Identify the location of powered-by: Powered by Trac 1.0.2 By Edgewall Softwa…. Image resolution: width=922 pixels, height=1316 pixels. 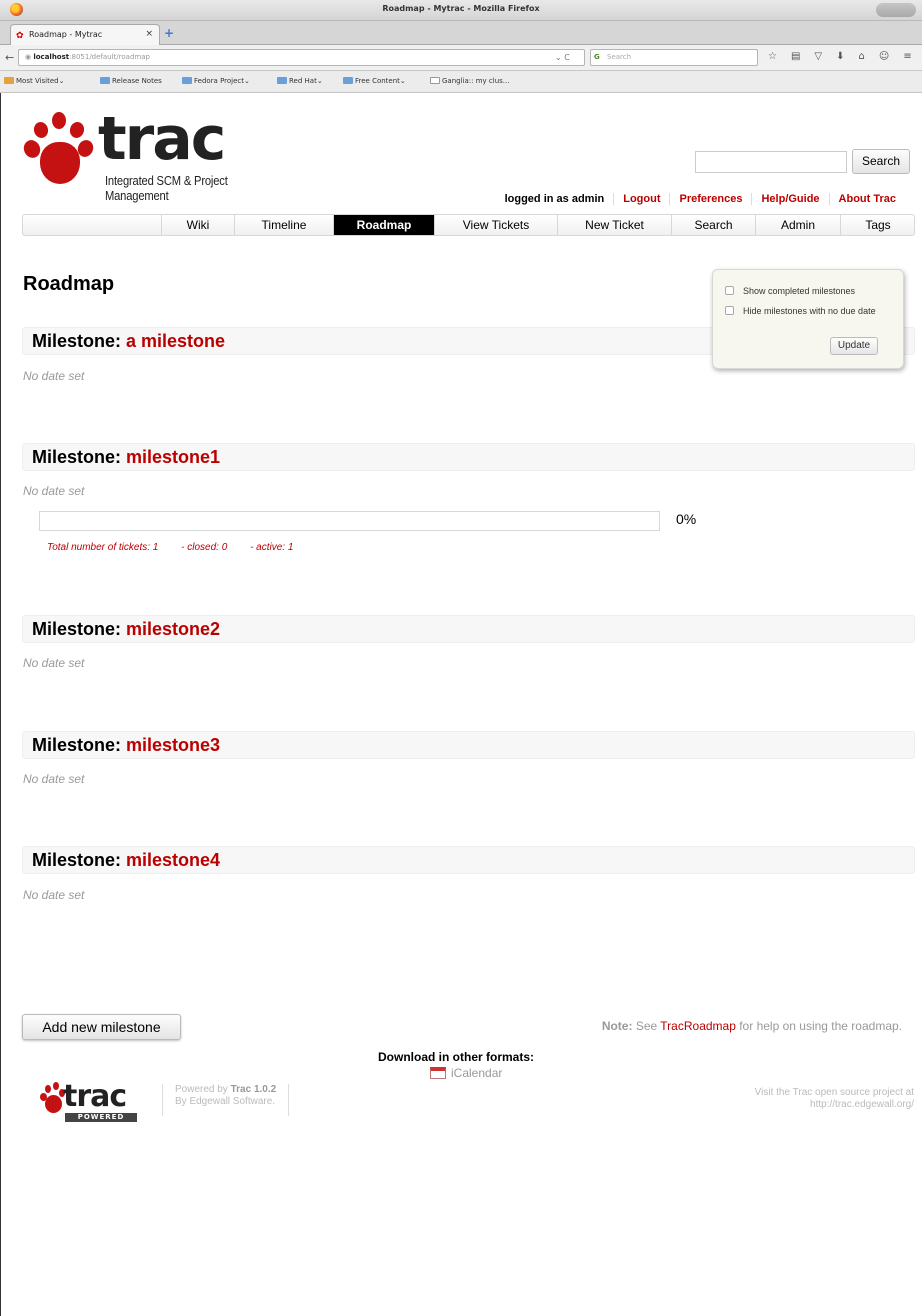
(226, 1100).